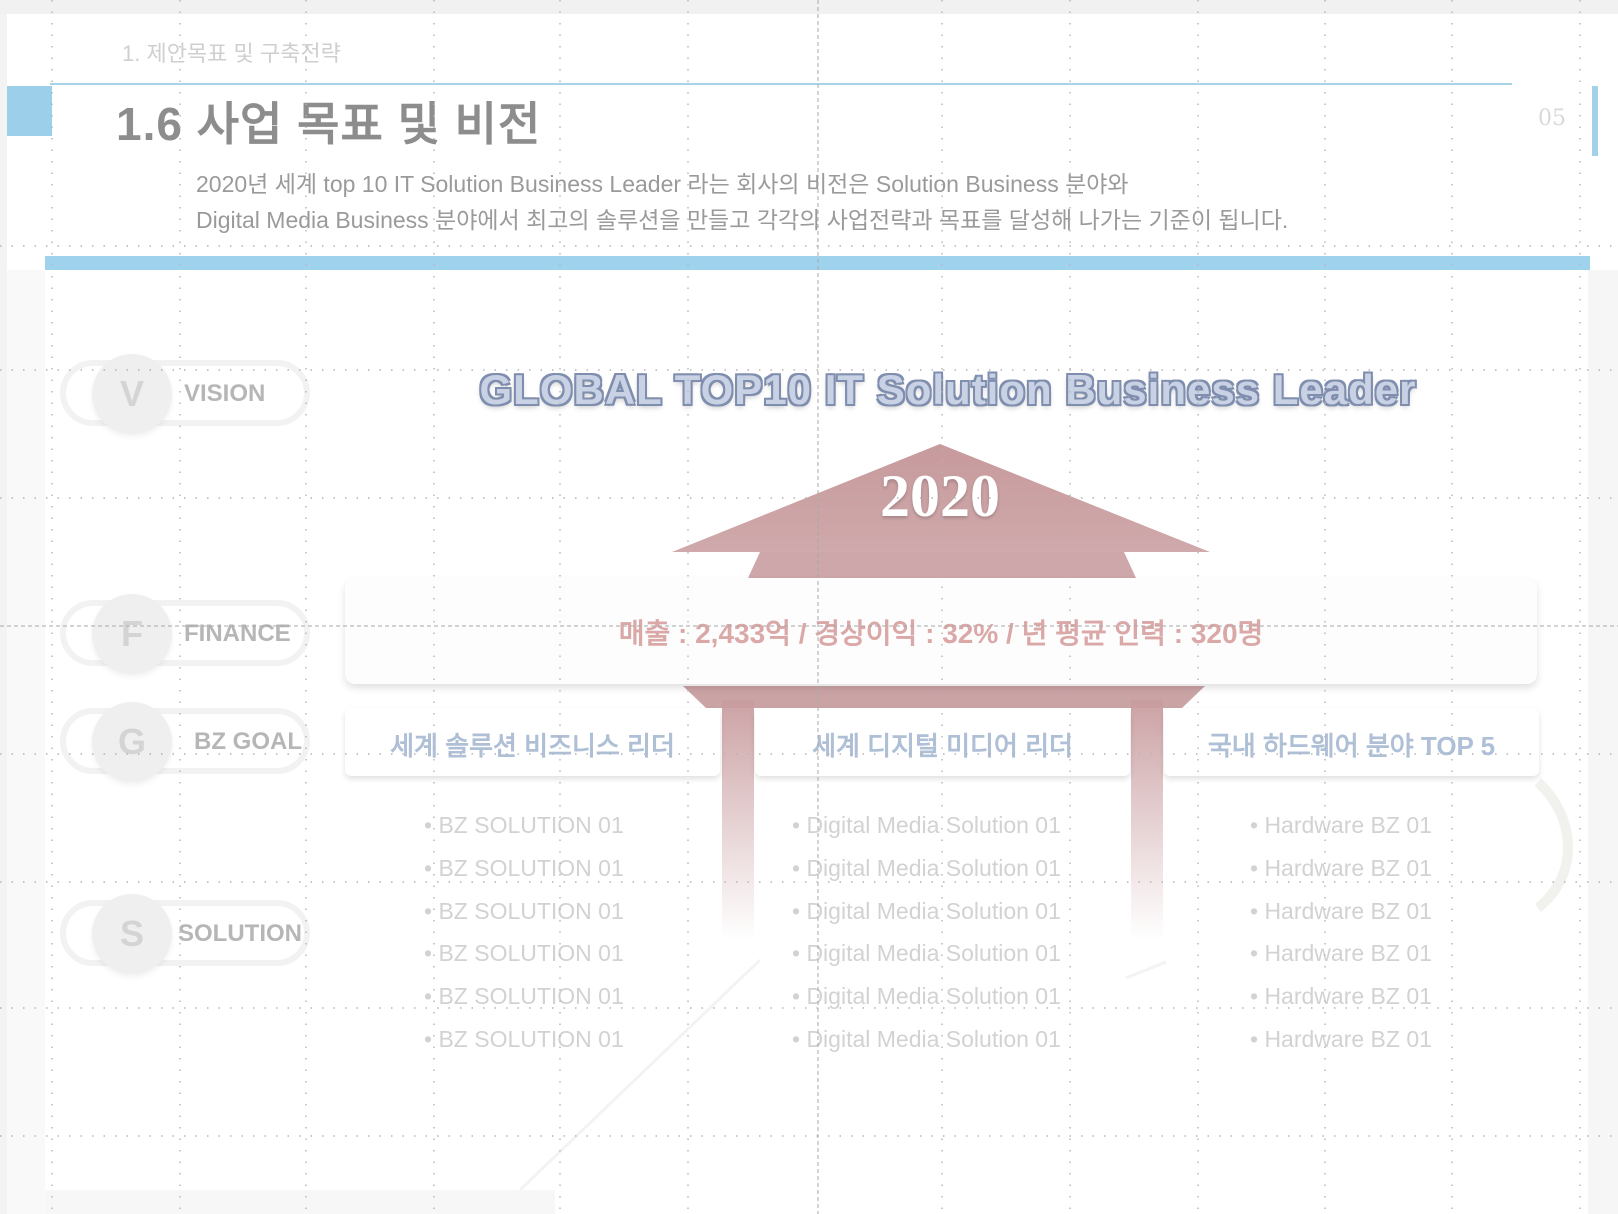 This screenshot has width=1618, height=1214. Describe the element at coordinates (132, 742) in the screenshot. I see `row-badge-goal: G` at that location.